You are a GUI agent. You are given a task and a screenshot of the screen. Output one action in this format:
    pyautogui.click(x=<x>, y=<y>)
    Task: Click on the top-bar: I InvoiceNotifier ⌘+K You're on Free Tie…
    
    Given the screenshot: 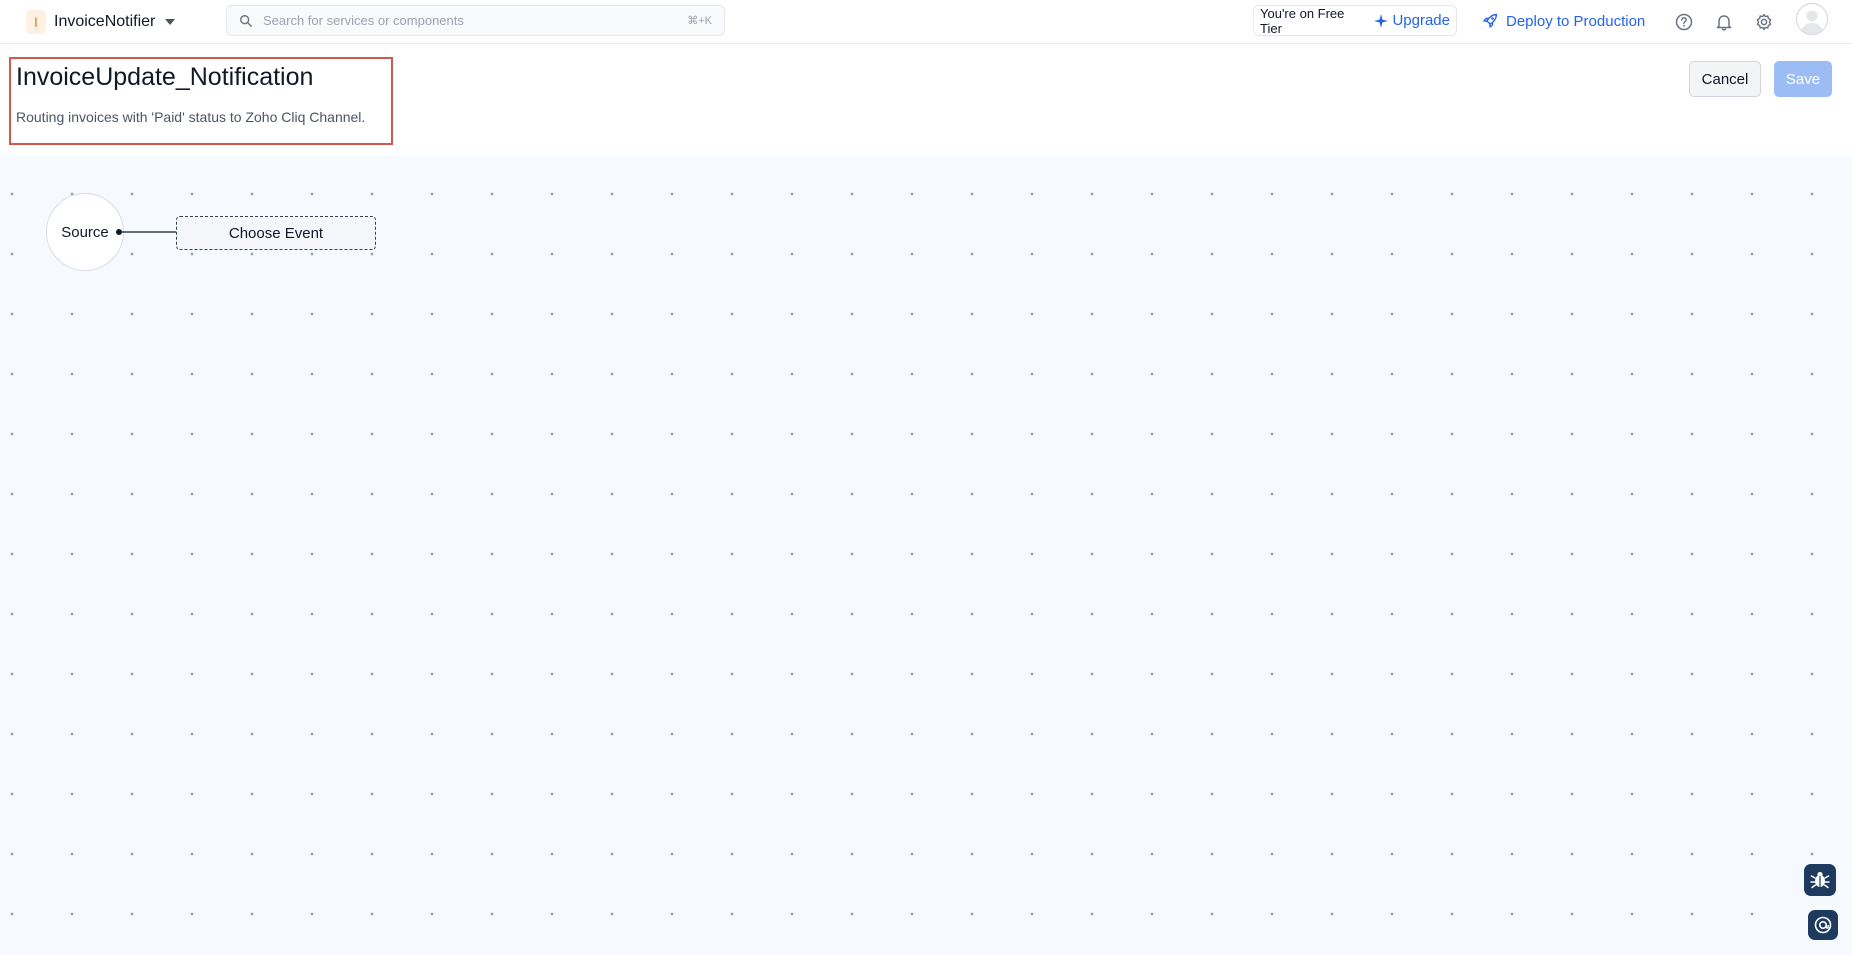 What is the action you would take?
    pyautogui.click(x=926, y=22)
    